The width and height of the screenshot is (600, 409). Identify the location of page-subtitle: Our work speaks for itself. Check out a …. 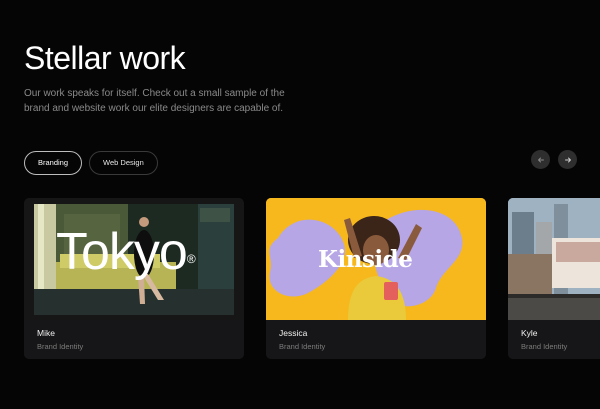
(154, 101).